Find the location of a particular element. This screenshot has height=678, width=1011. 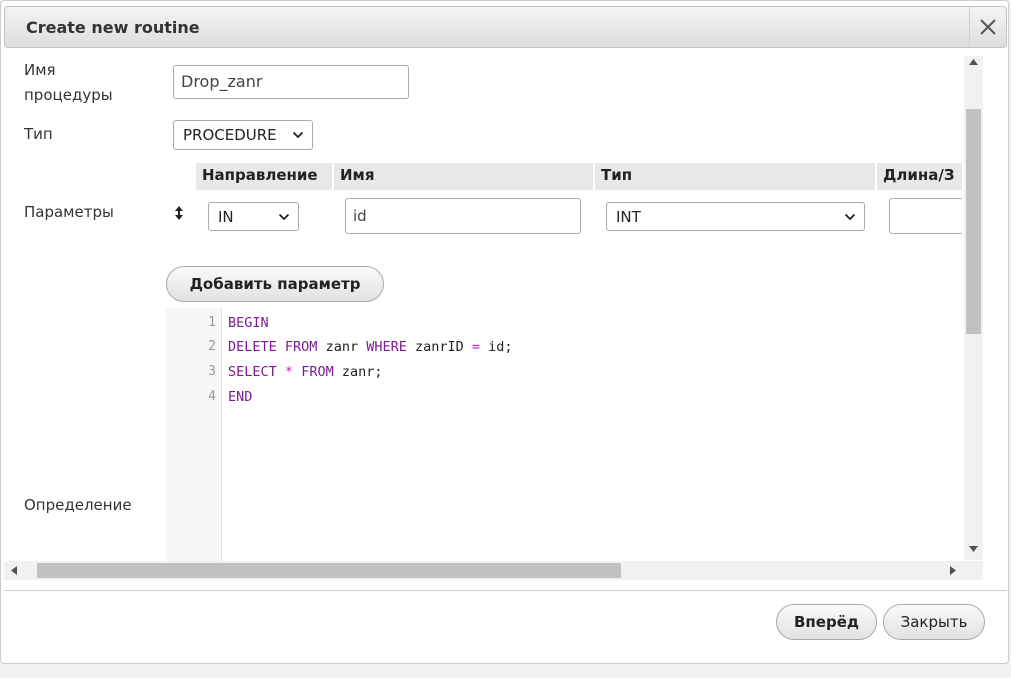

code-token: DELETE is located at coordinates (252, 347).